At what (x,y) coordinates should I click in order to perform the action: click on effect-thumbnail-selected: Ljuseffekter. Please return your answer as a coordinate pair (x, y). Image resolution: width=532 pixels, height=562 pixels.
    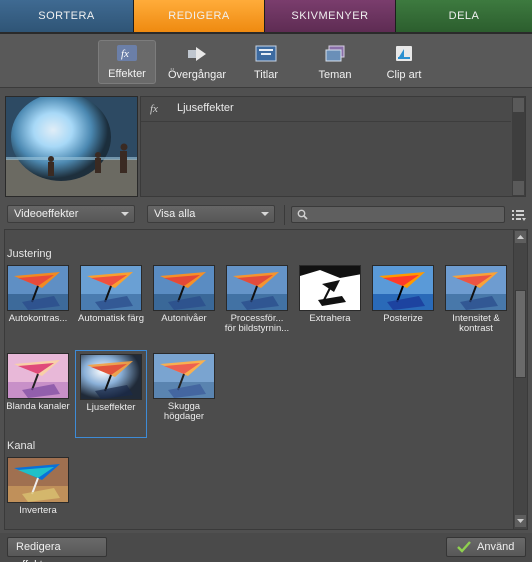
    Looking at the image, I should click on (111, 394).